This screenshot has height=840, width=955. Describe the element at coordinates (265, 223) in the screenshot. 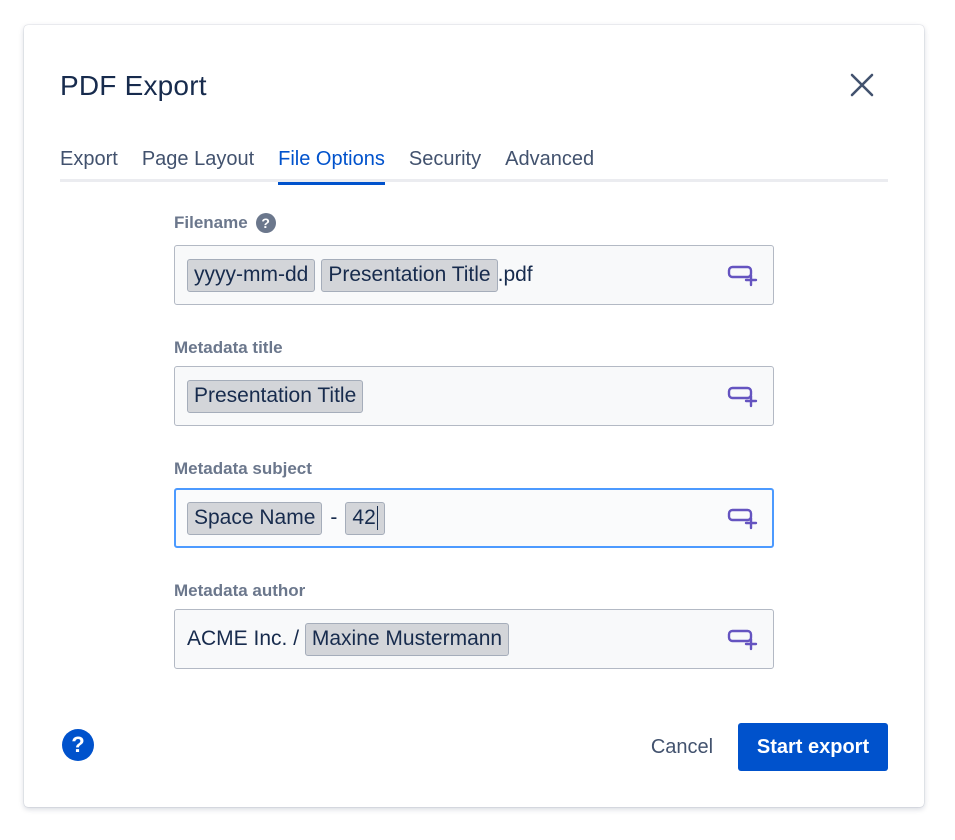

I see `filename-help-icon: ?` at that location.